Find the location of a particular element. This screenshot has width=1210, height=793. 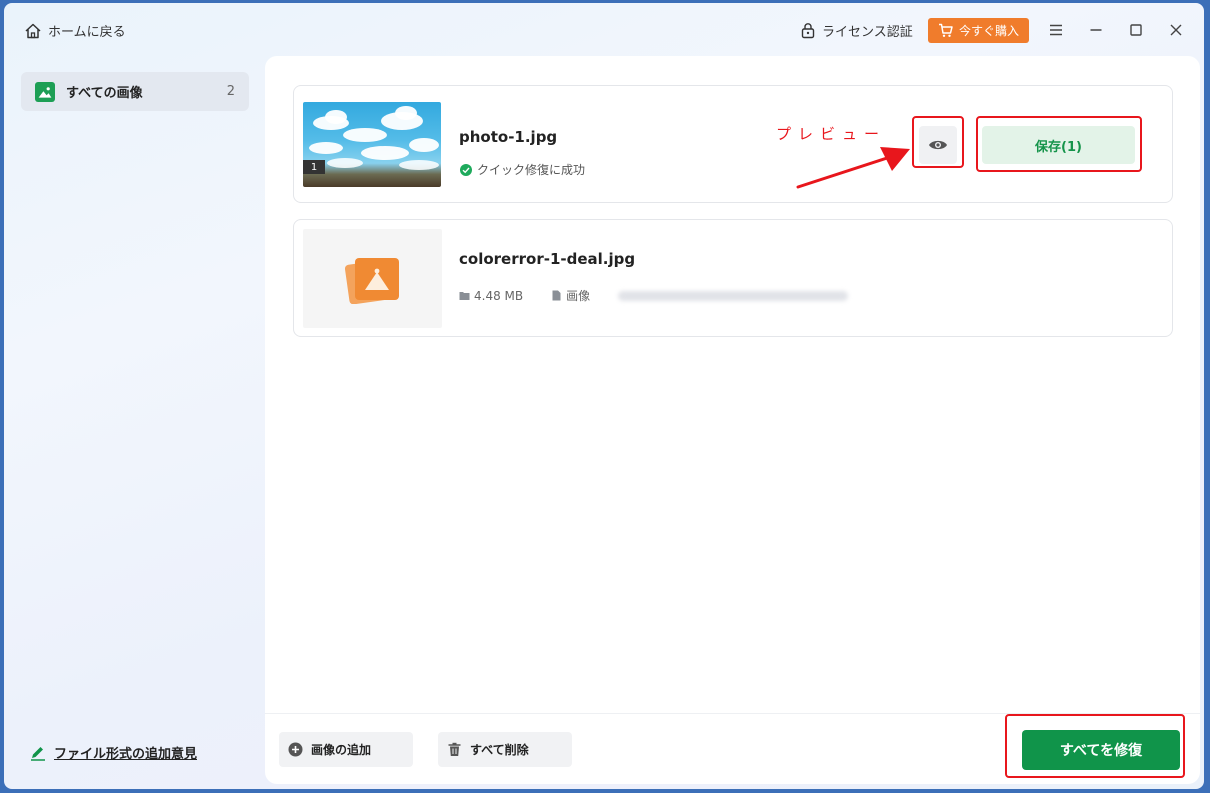

file-card-pending: colorerror-1-deal.jpg 4.48 MB 画像 is located at coordinates (733, 278).